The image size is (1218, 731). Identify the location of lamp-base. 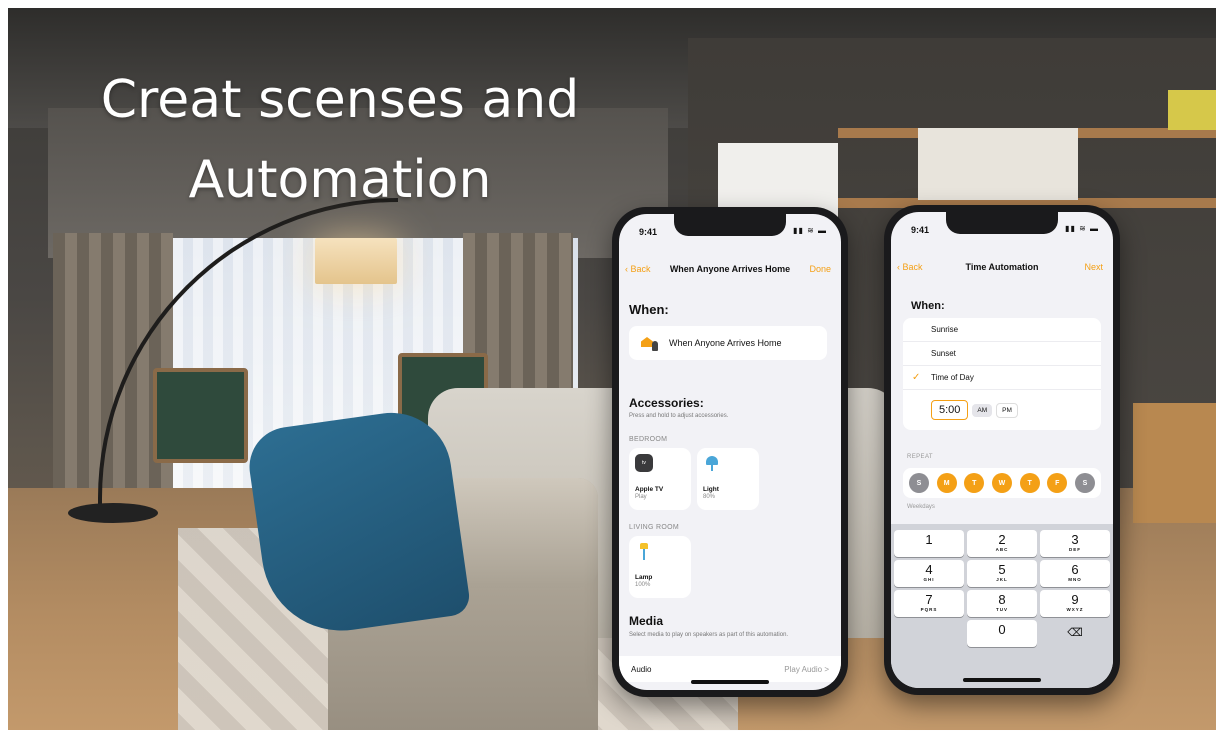
(113, 513).